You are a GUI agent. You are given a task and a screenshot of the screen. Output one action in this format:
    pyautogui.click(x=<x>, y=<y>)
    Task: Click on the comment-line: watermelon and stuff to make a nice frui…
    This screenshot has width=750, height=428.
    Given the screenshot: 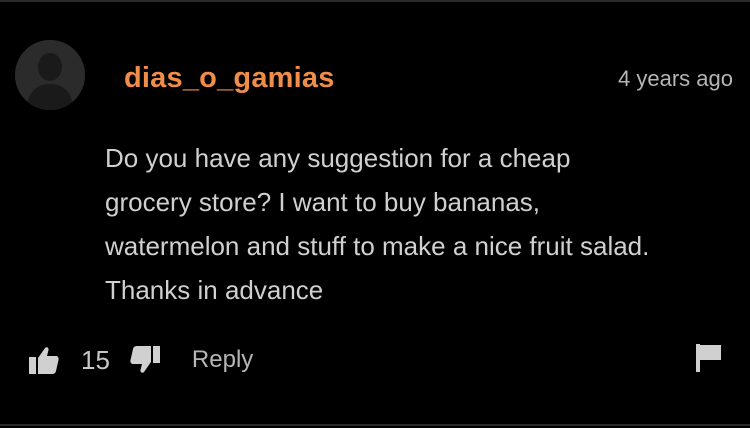 What is the action you would take?
    pyautogui.click(x=377, y=246)
    